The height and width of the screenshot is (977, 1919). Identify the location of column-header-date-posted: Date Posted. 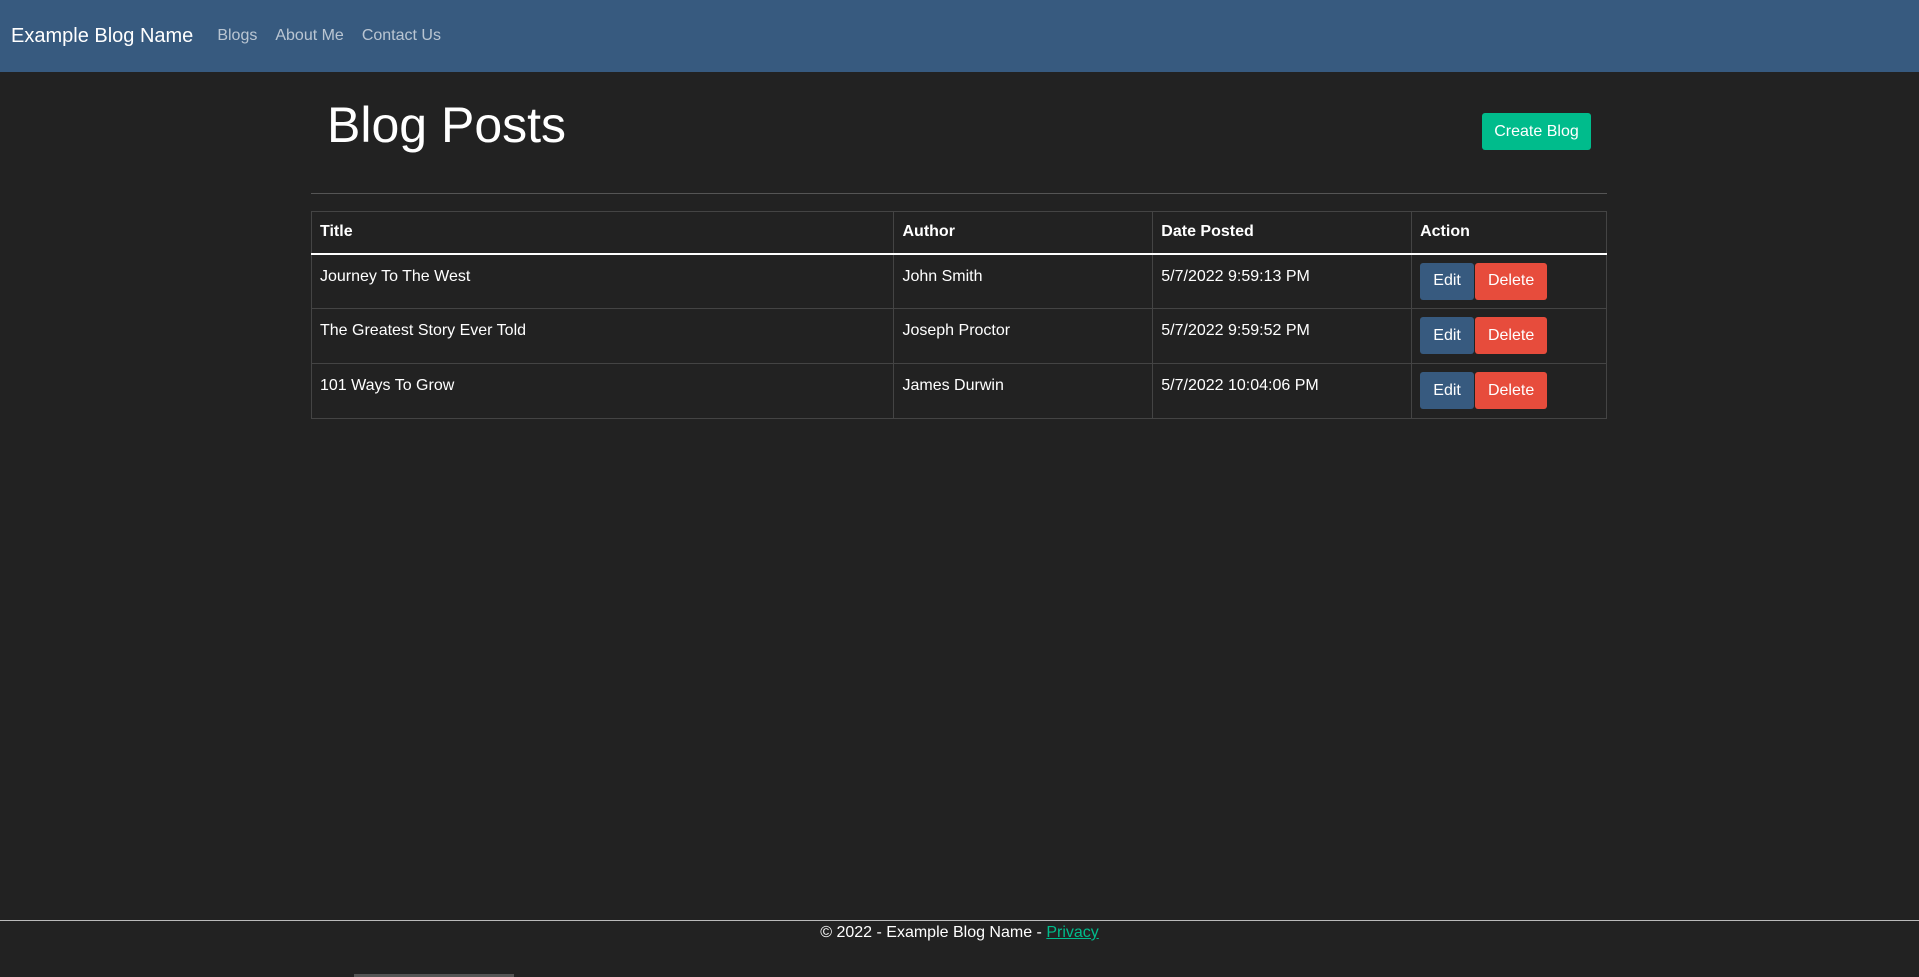
(1282, 233).